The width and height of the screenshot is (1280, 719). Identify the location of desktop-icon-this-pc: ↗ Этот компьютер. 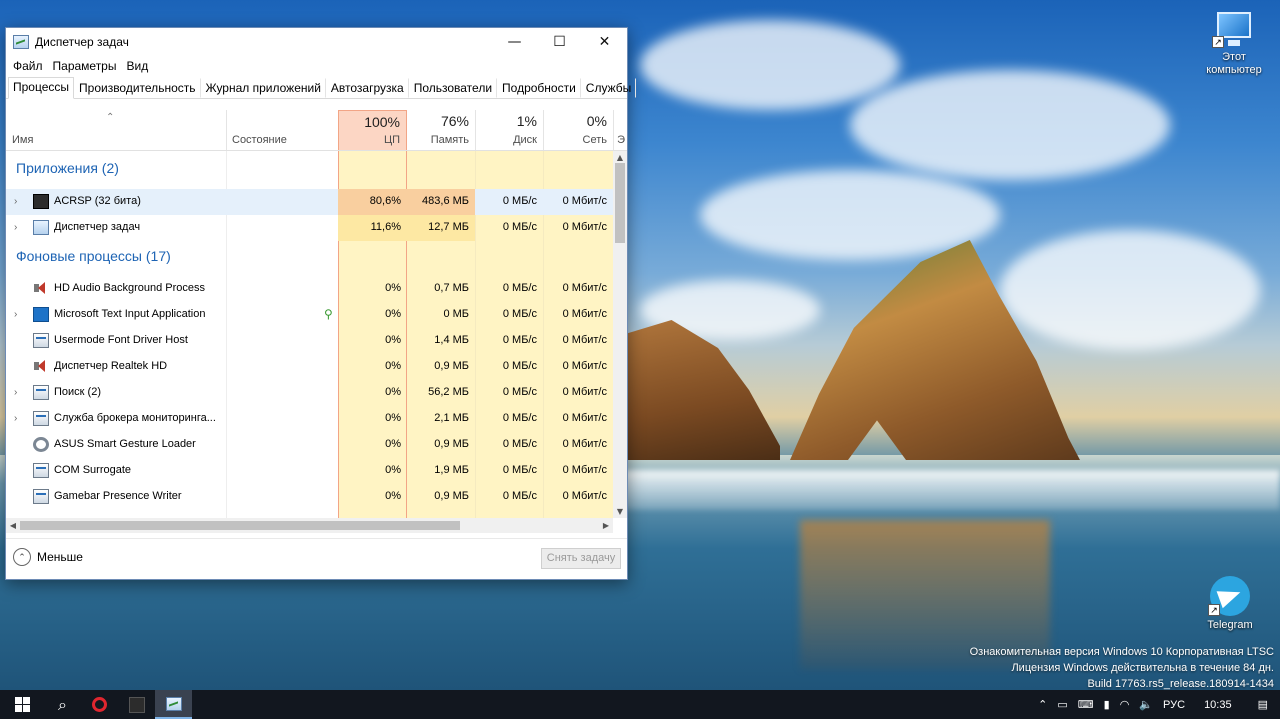
(1234, 42).